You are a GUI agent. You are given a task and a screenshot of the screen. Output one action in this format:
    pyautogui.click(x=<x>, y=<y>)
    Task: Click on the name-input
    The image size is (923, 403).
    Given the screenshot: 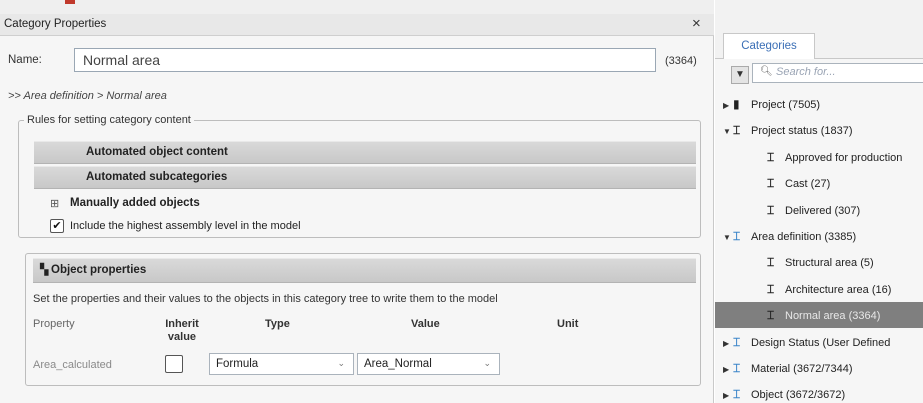 What is the action you would take?
    pyautogui.click(x=365, y=60)
    